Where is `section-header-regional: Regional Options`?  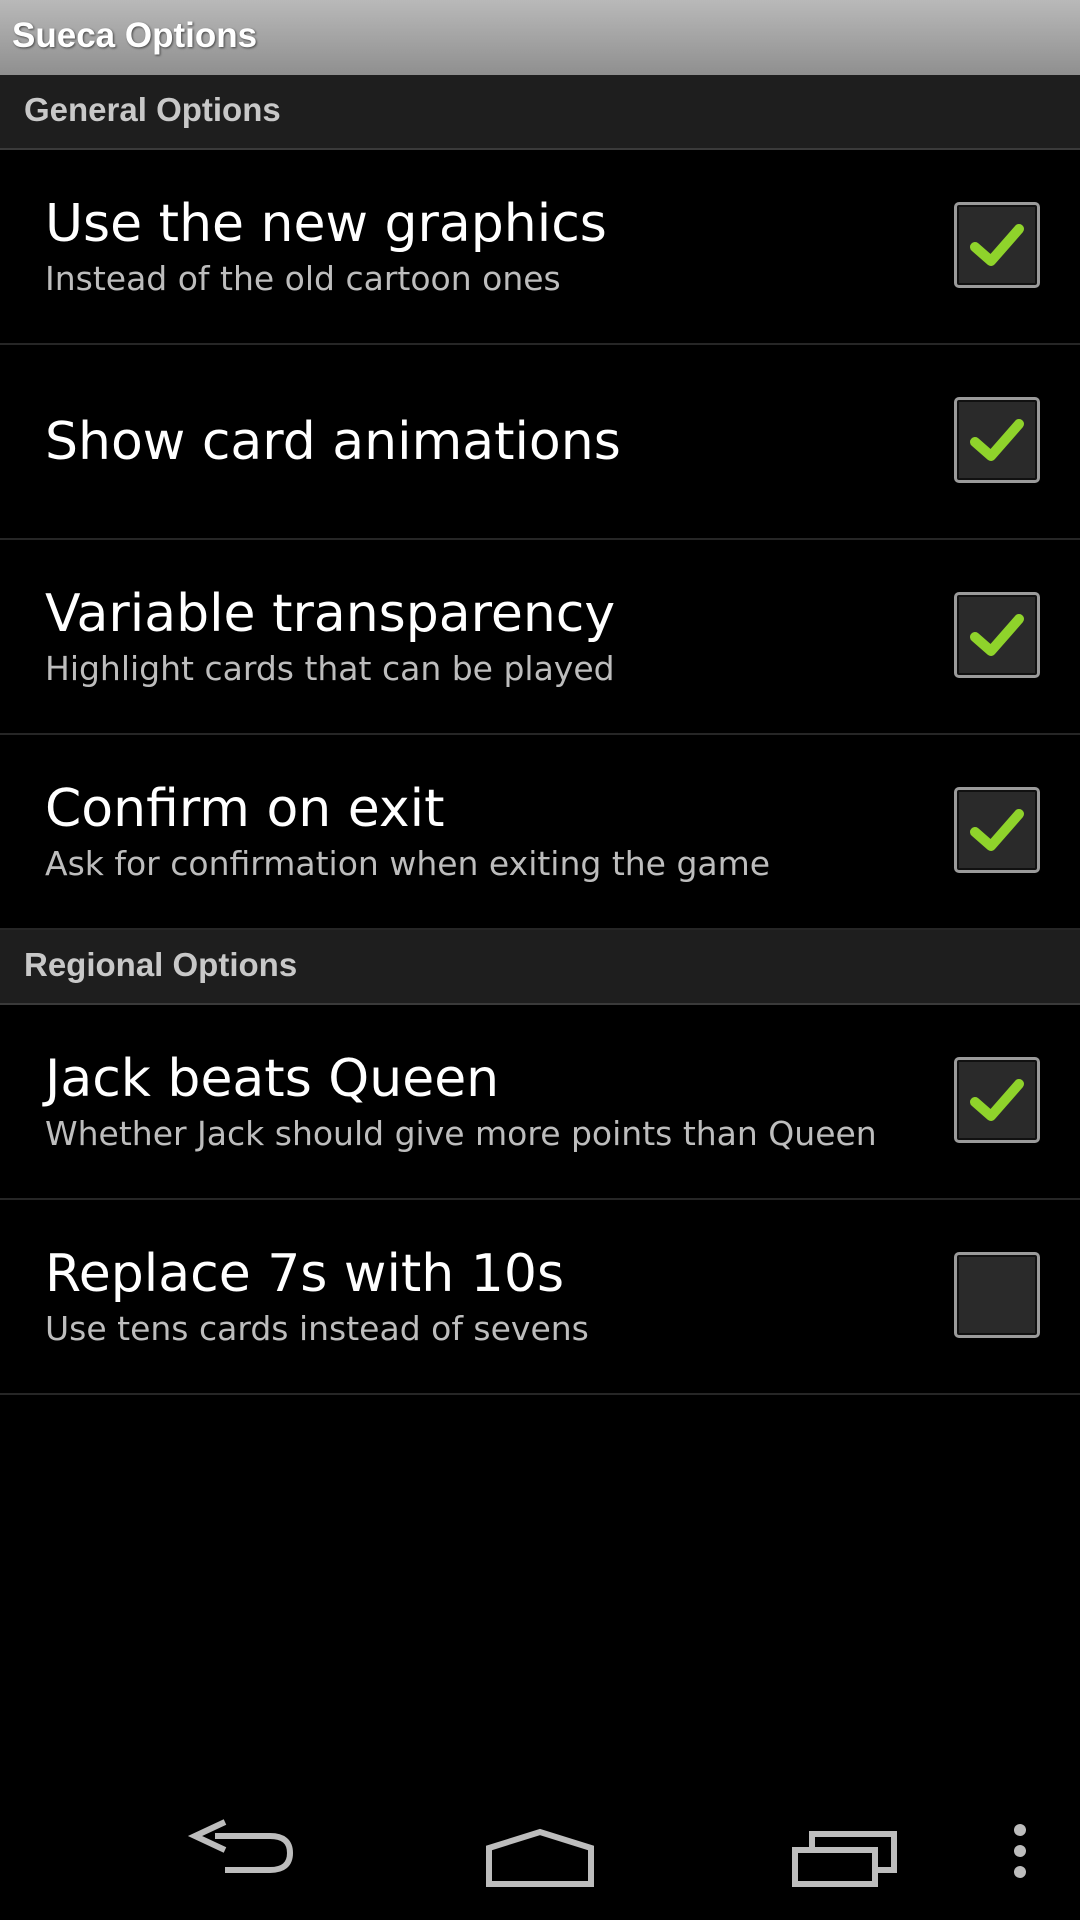
section-header-regional: Regional Options is located at coordinates (540, 967).